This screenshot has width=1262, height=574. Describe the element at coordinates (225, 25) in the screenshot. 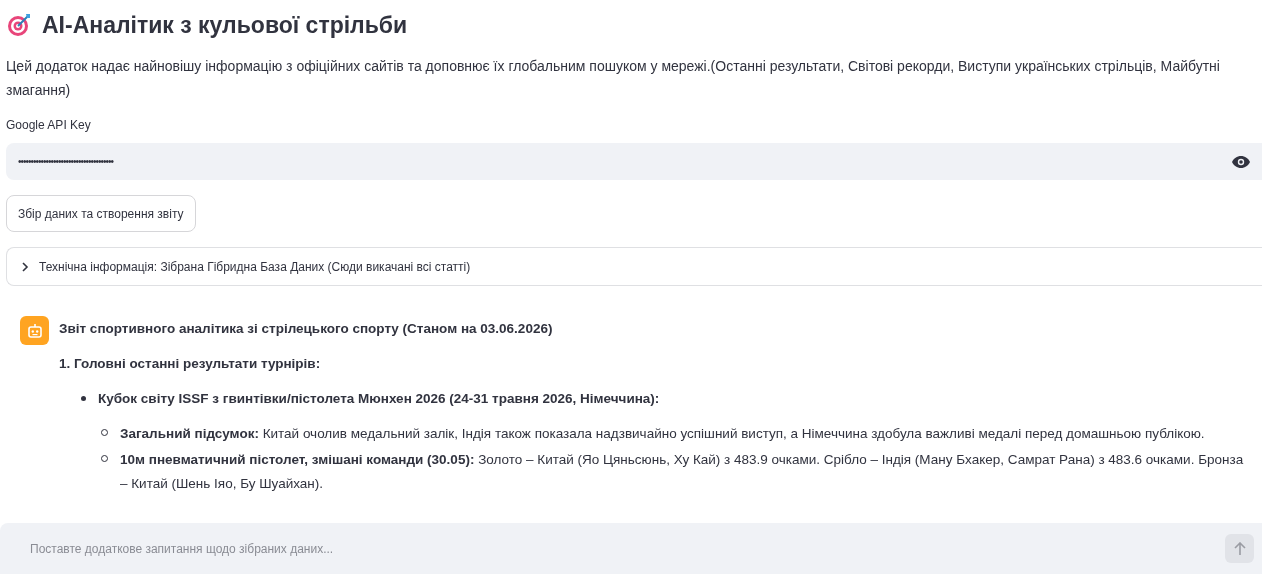

I see `page-title: AI-Аналітик з кульової стрільби` at that location.